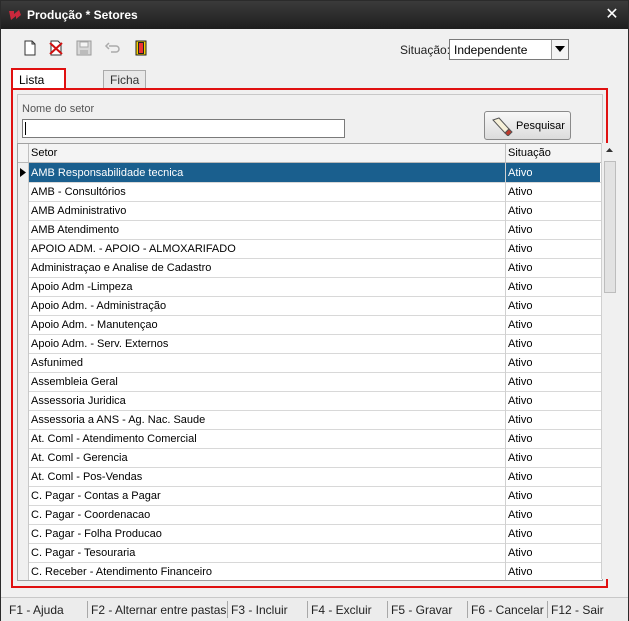 This screenshot has height=621, width=629. What do you see at coordinates (58, 109) in the screenshot?
I see `nome-do-setor-label: Nome do setor` at bounding box center [58, 109].